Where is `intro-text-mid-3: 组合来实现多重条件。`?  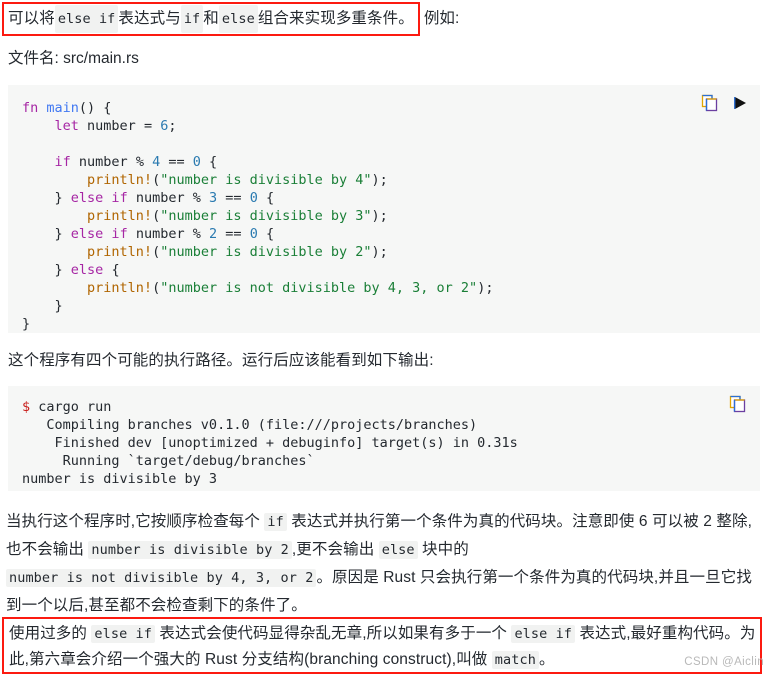
intro-text-mid-3: 组合来实现多重条件。 is located at coordinates (335, 18).